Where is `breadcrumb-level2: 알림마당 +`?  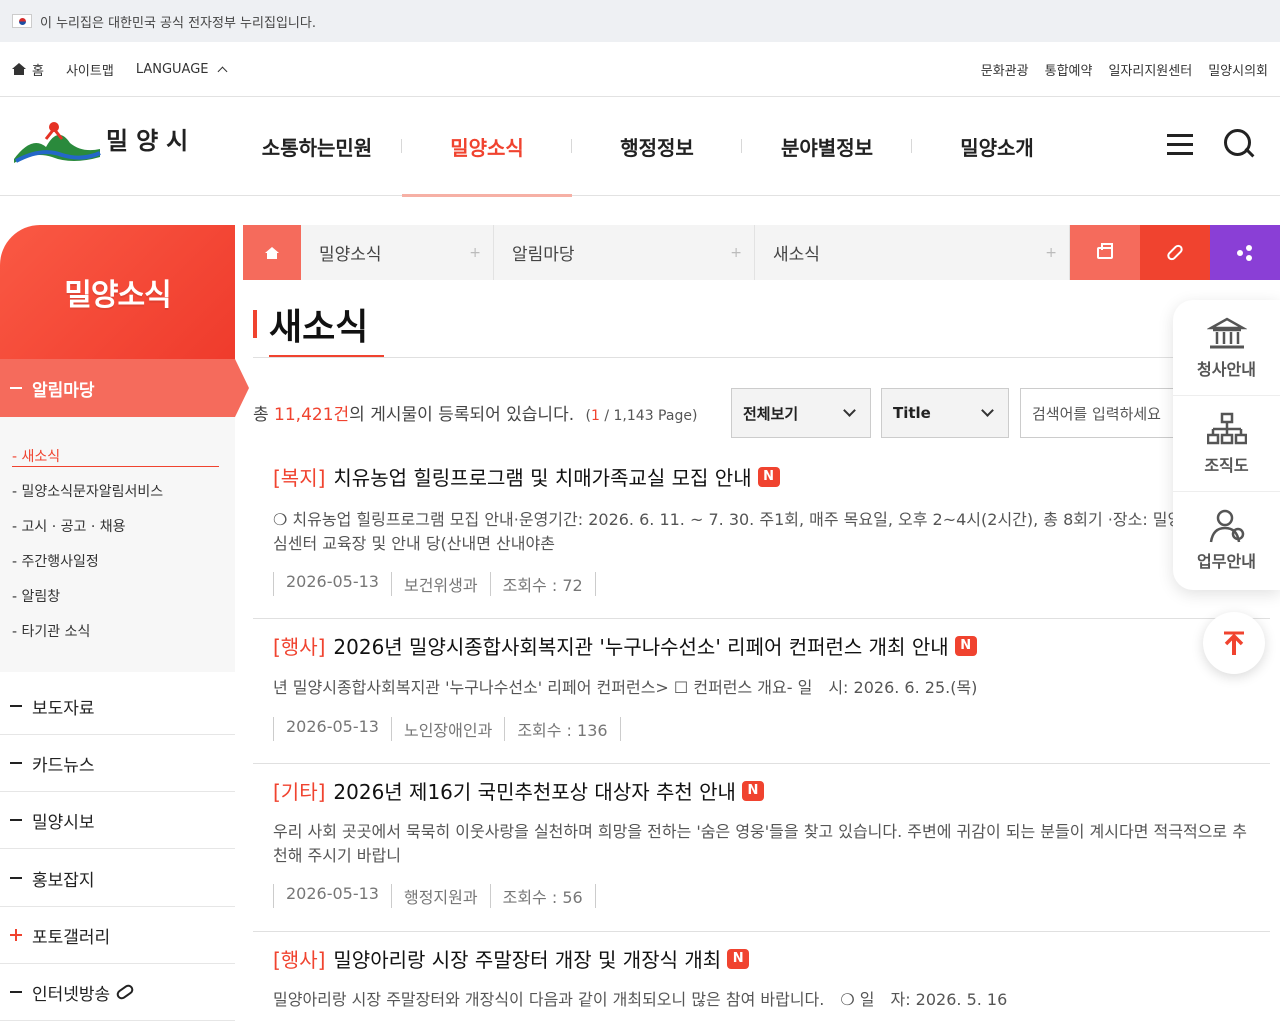
breadcrumb-level2: 알림마당 + is located at coordinates (624, 252).